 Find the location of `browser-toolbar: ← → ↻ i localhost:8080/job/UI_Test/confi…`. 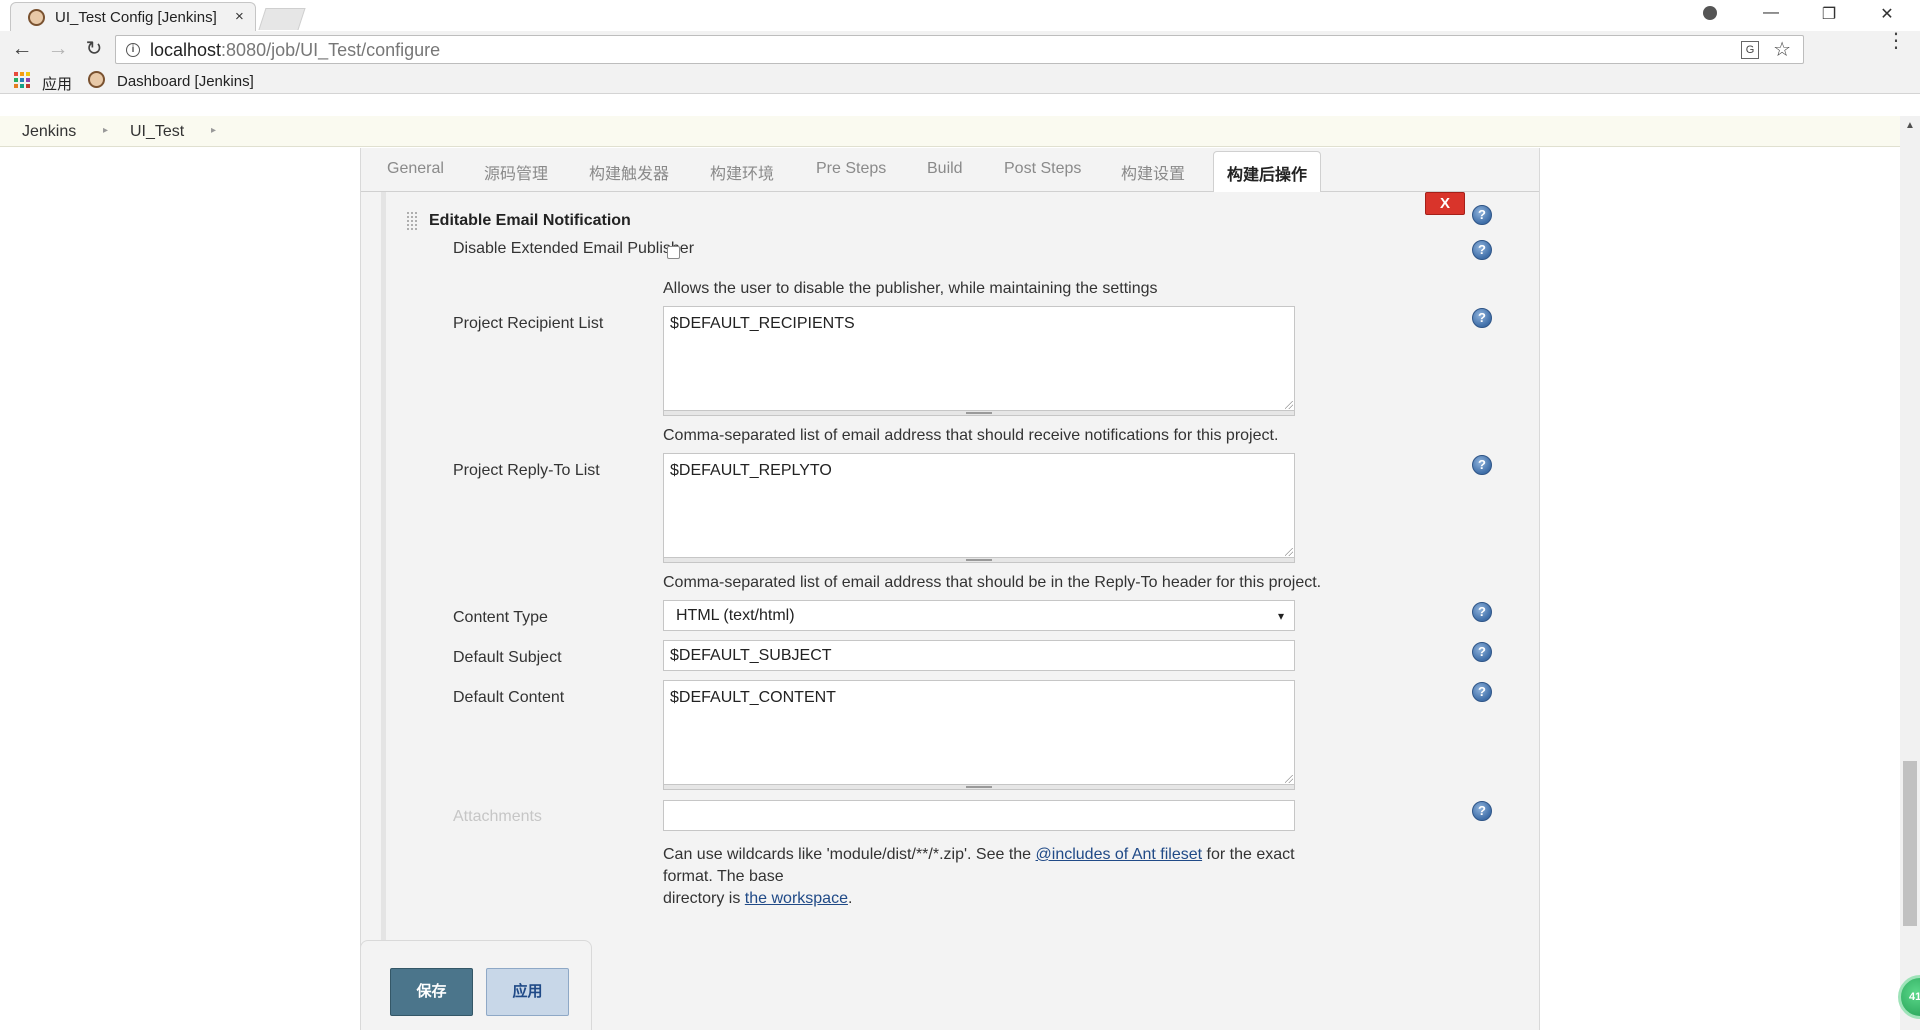

browser-toolbar: ← → ↻ i localhost:8080/job/UI_Test/confi… is located at coordinates (960, 49).